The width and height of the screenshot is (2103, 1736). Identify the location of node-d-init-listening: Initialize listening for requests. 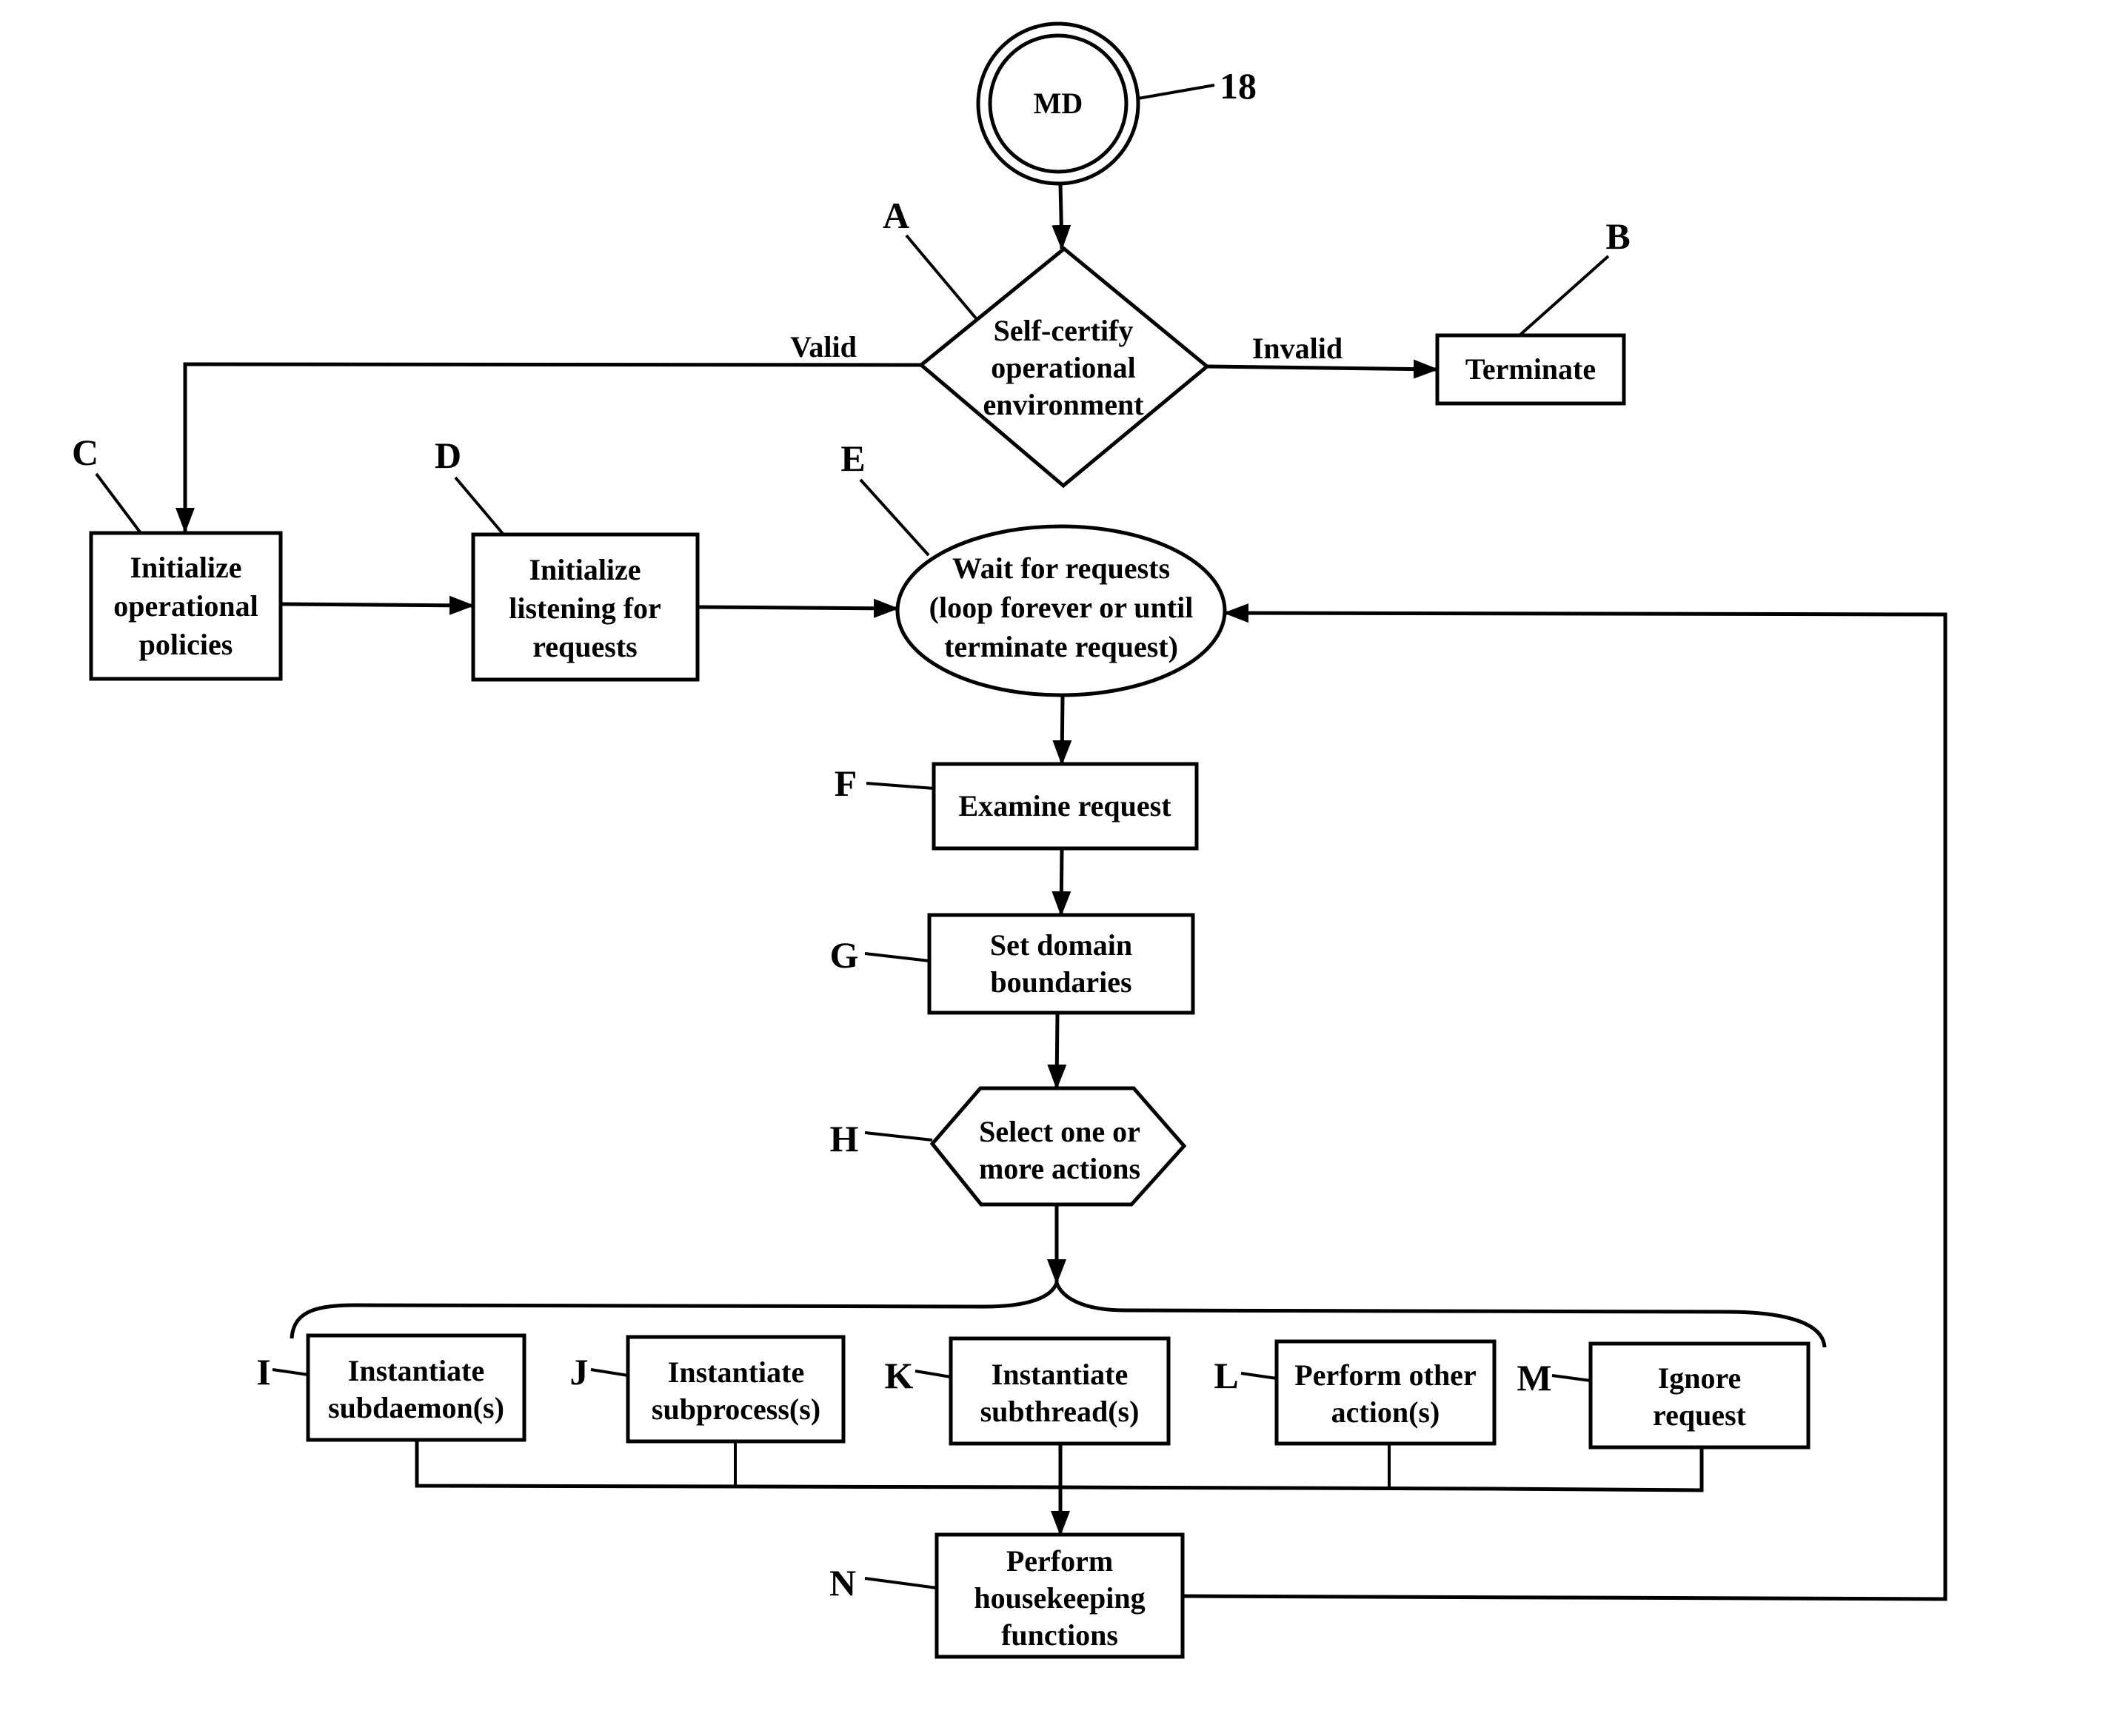
(585, 607).